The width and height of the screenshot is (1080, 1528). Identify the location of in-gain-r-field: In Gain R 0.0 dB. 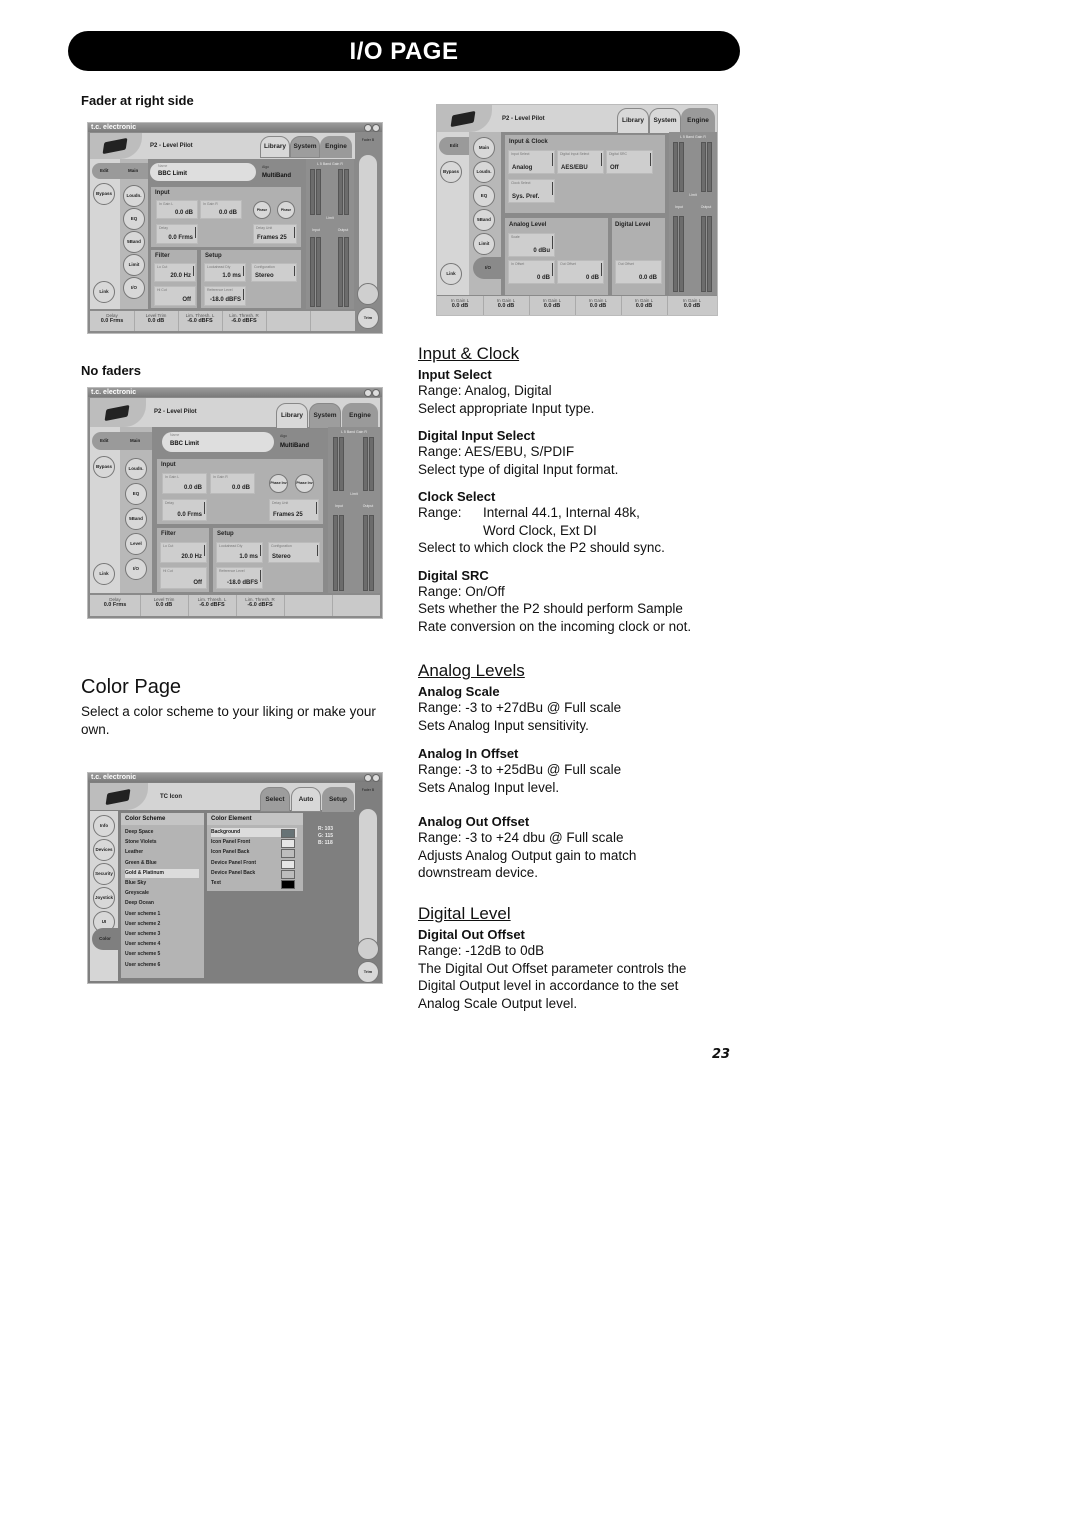
(221, 209).